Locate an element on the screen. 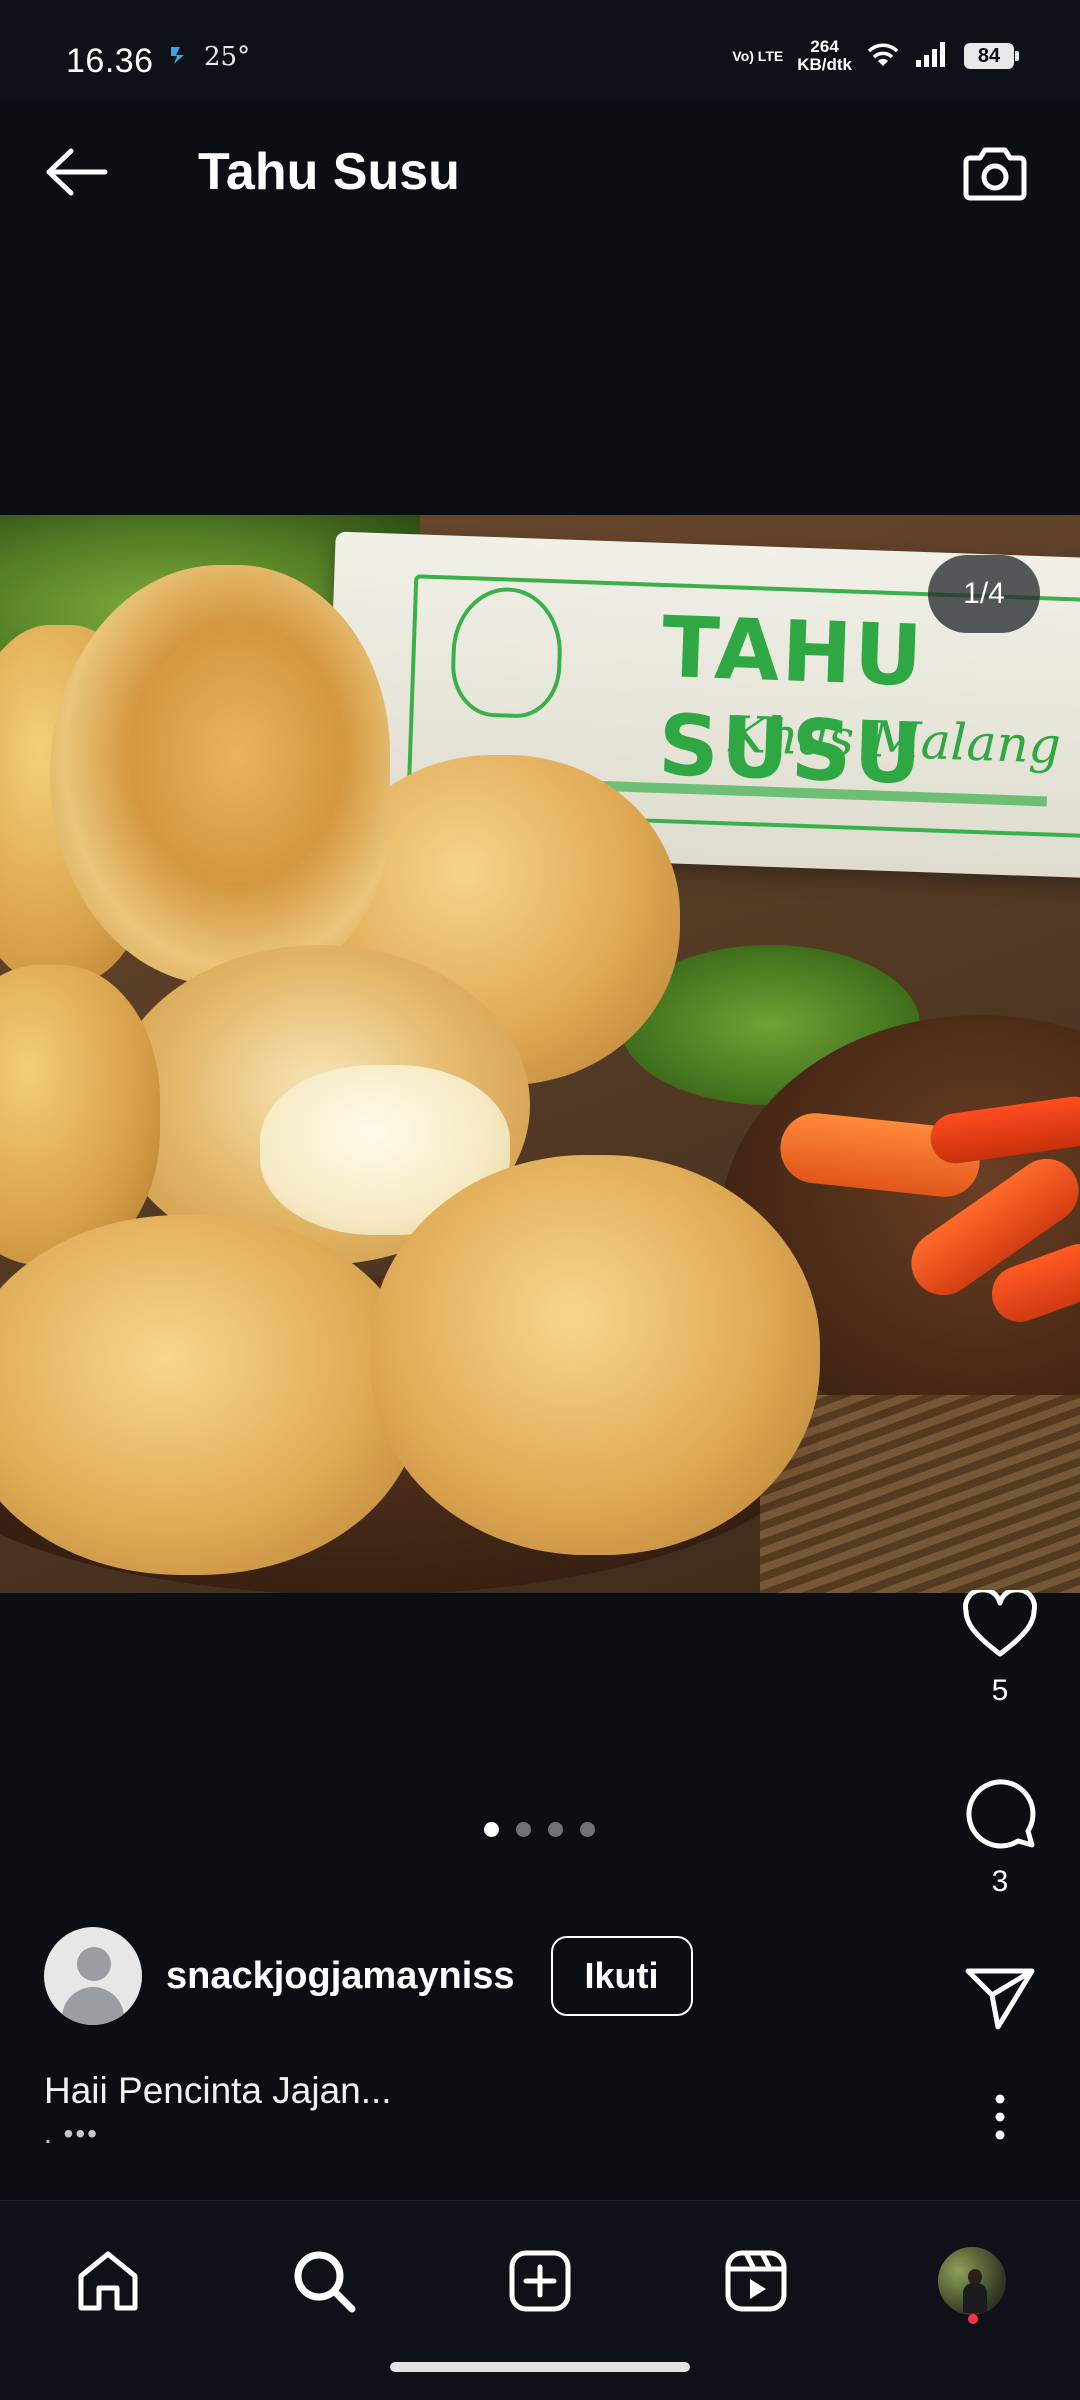  home-icon is located at coordinates (108, 2281).